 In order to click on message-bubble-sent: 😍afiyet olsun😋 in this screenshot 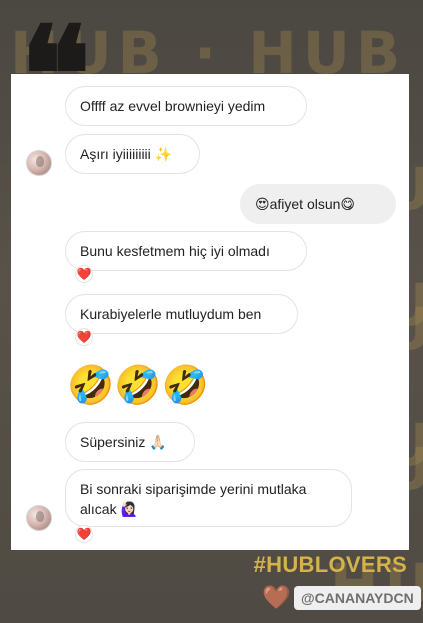, I will do `click(318, 204)`.